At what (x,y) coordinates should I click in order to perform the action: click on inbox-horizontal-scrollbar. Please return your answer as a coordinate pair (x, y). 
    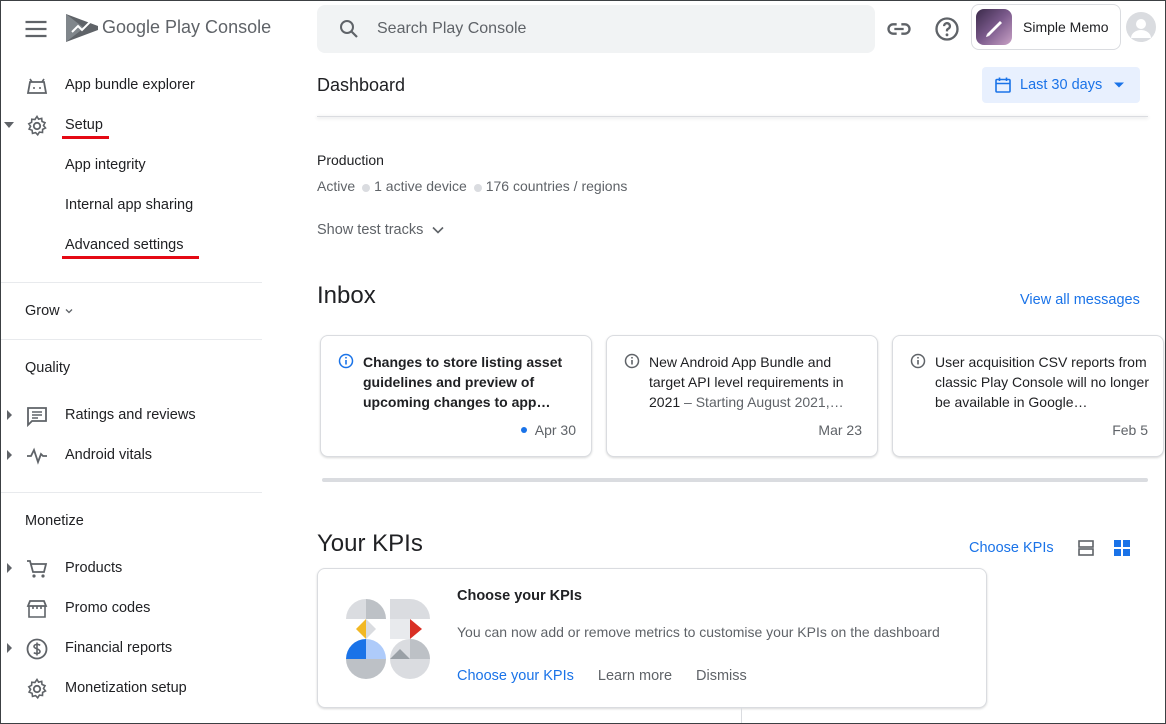
    Looking at the image, I should click on (735, 480).